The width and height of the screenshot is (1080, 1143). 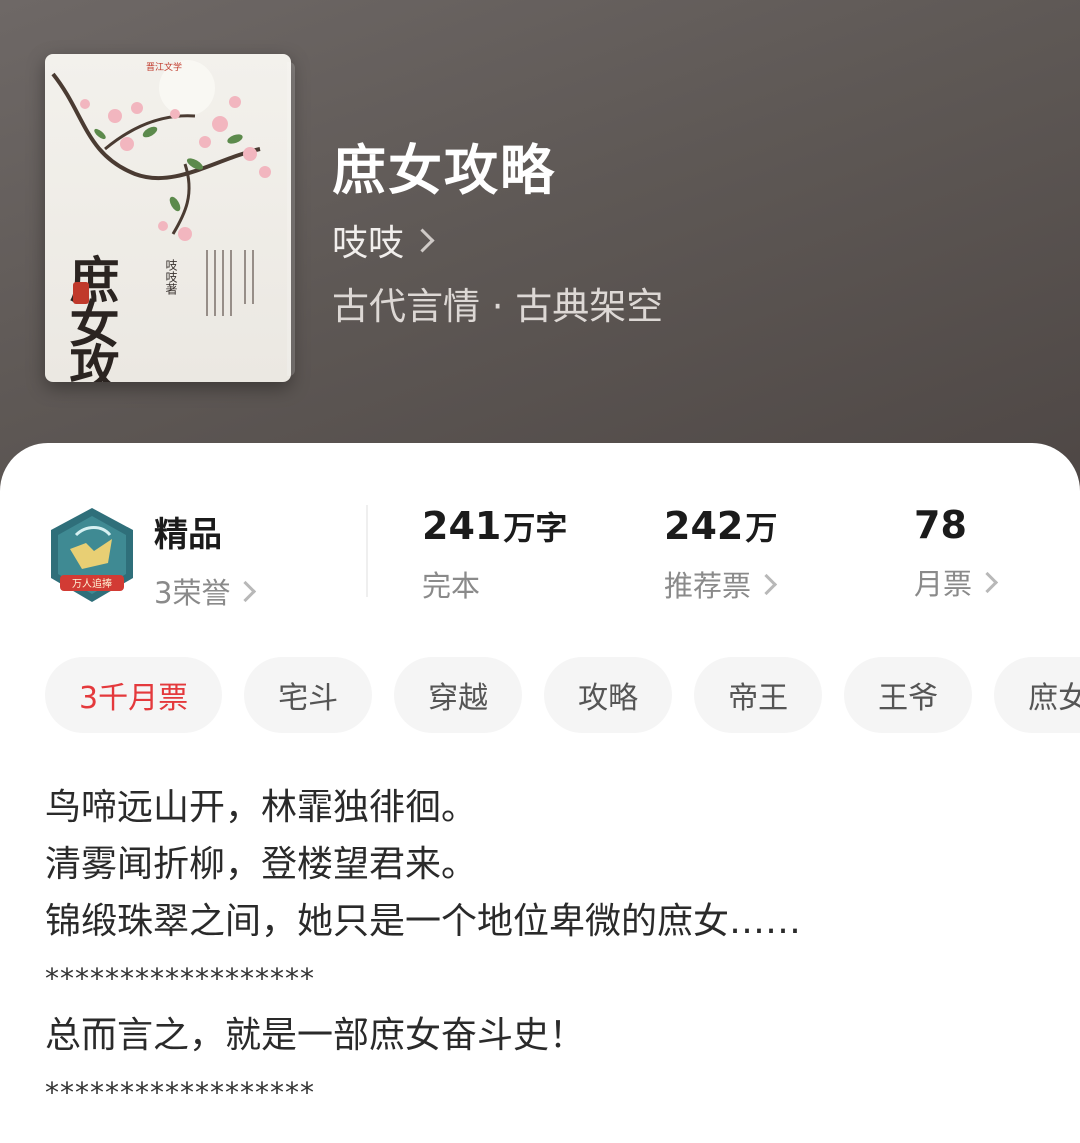 What do you see at coordinates (908, 695) in the screenshot?
I see `tag-item: 王爷` at bounding box center [908, 695].